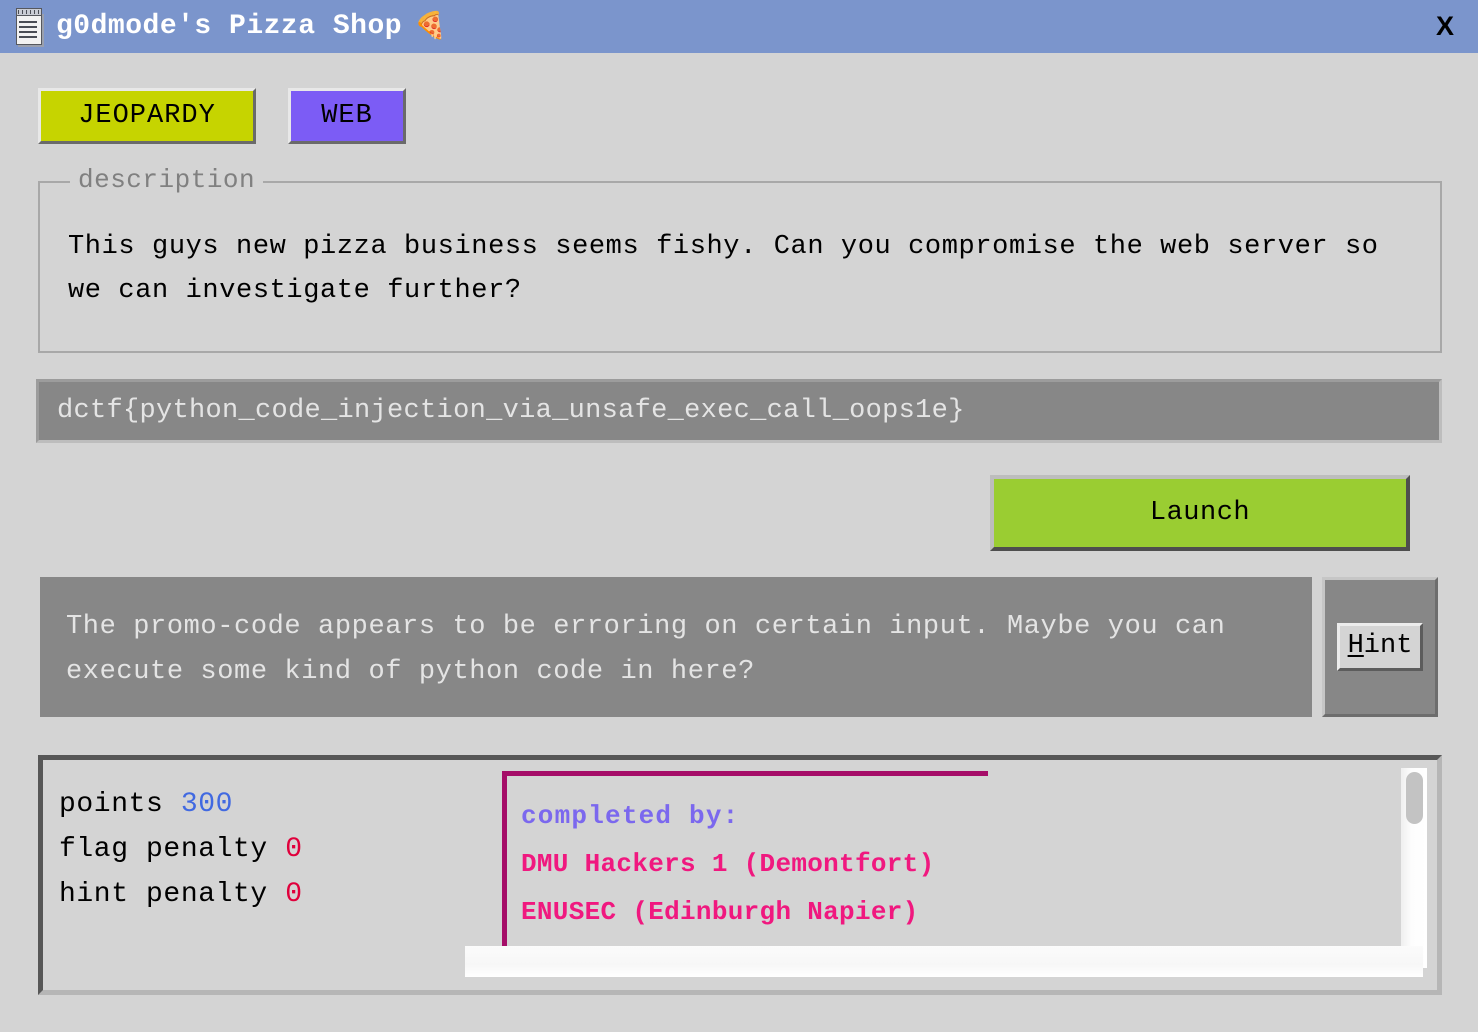 Image resolution: width=1478 pixels, height=1032 pixels. Describe the element at coordinates (294, 849) in the screenshot. I see `flag-penalty-value: 0` at that location.